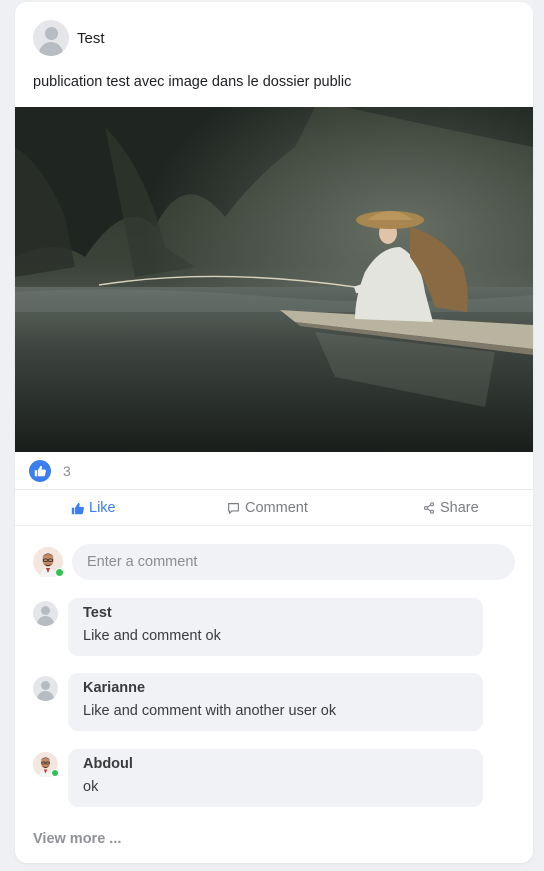 This screenshot has height=871, width=544. I want to click on comment-author: Abdoul, so click(275, 764).